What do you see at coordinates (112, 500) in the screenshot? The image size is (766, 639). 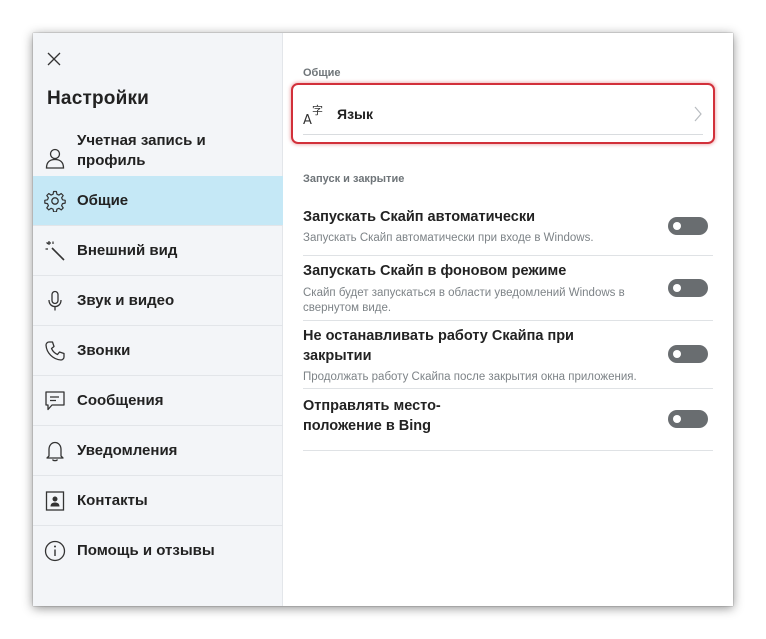 I see `sidebar-item-label: Контакты` at bounding box center [112, 500].